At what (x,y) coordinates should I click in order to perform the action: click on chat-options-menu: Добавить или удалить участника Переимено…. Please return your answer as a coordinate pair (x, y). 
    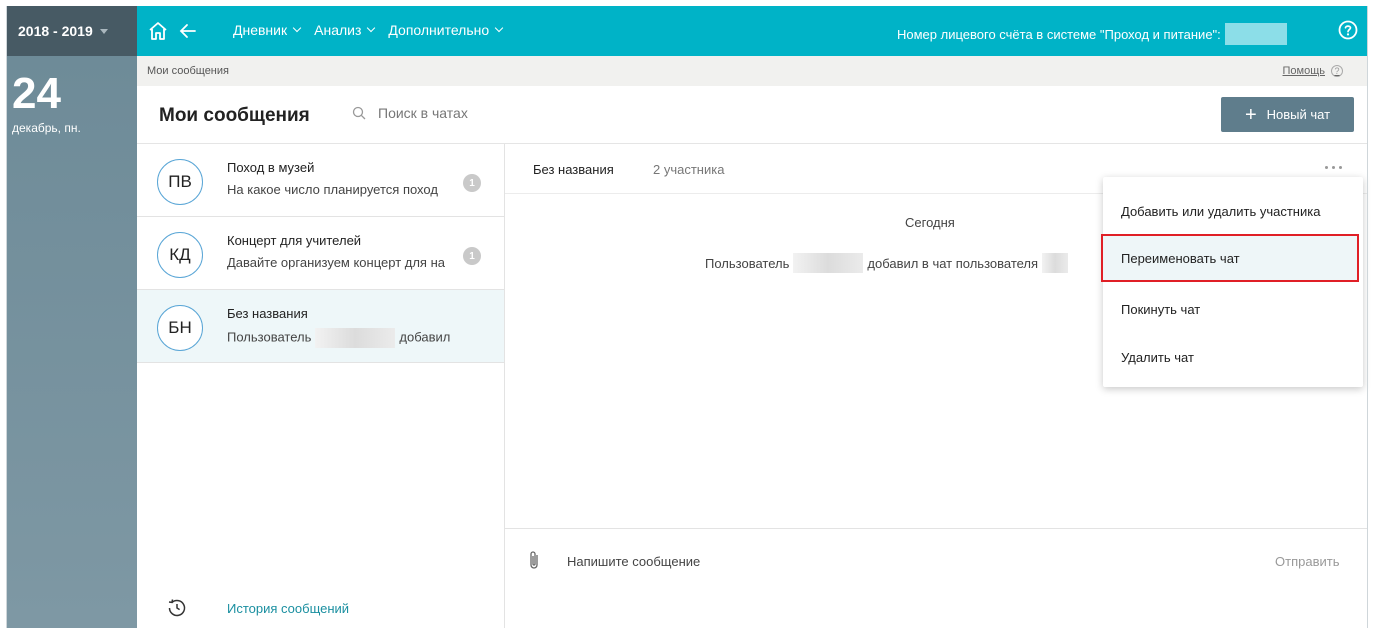
    Looking at the image, I should click on (1232, 282).